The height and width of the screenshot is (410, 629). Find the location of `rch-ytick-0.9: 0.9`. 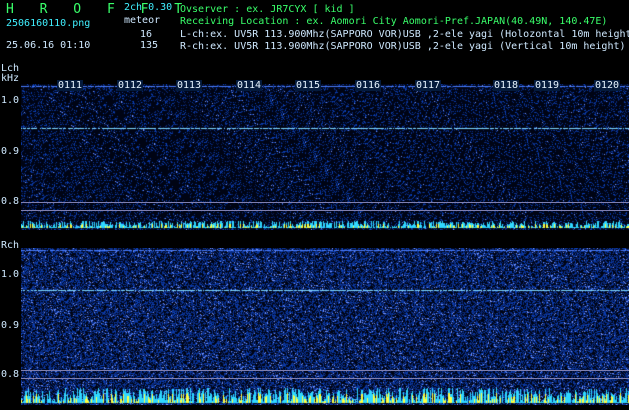

rch-ytick-0.9: 0.9 is located at coordinates (10, 325).